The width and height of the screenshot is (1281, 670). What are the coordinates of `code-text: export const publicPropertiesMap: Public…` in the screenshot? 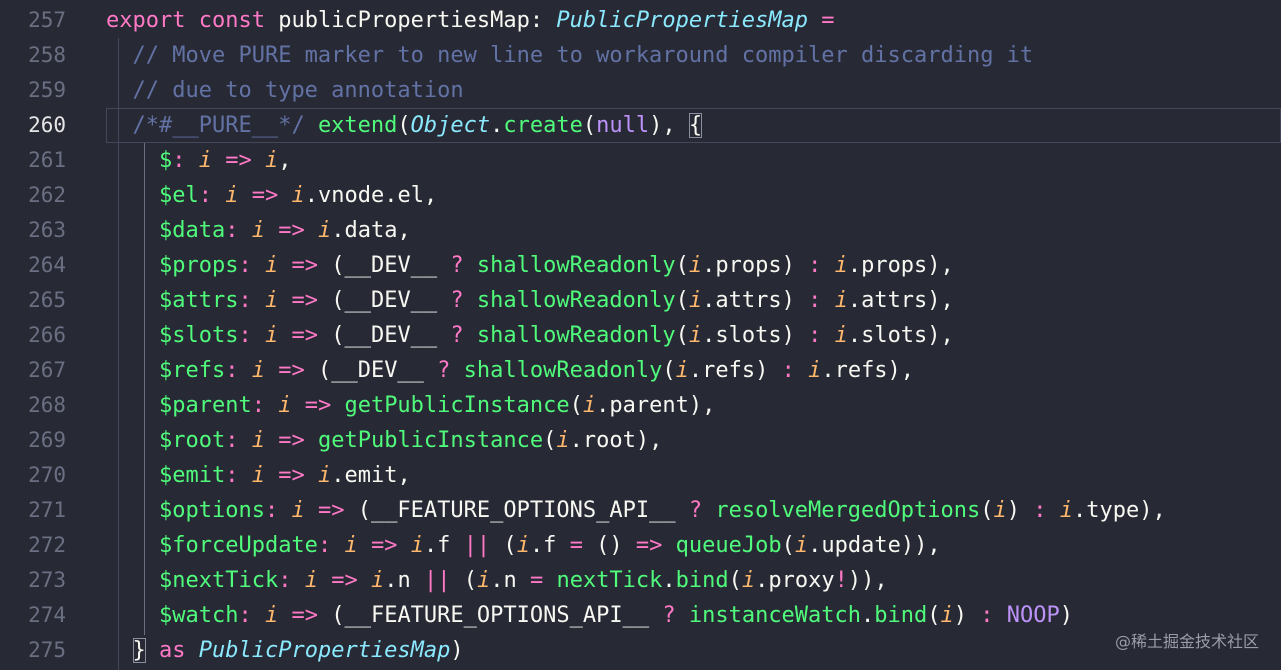 It's located at (470, 20).